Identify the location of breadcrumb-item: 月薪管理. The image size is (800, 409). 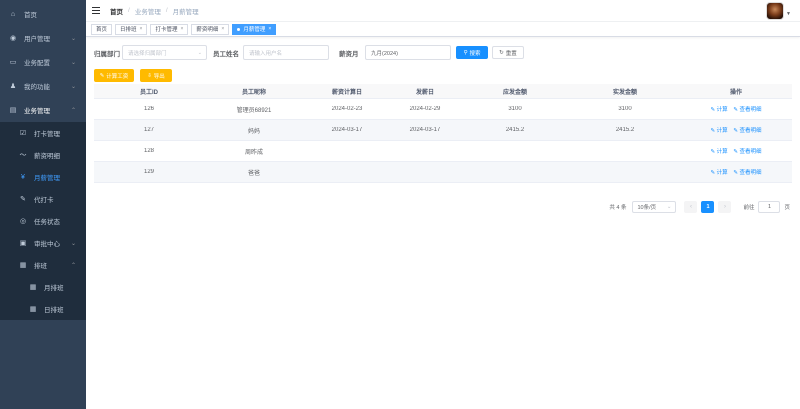
(185, 12).